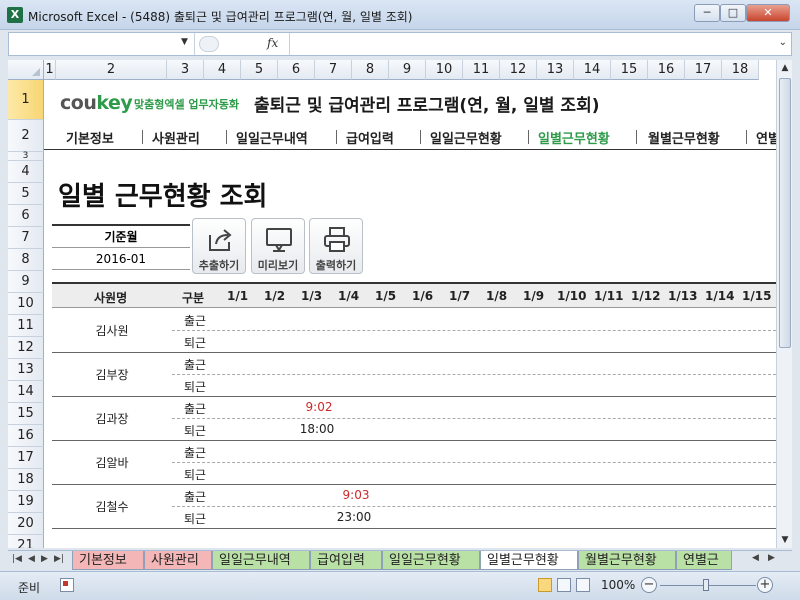  I want to click on column-header: 6, so click(296, 70).